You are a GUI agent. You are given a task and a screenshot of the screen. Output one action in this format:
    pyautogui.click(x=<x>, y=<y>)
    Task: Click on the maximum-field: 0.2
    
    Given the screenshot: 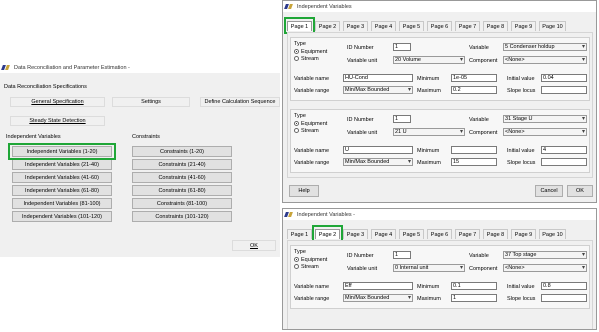 What is the action you would take?
    pyautogui.click(x=474, y=90)
    